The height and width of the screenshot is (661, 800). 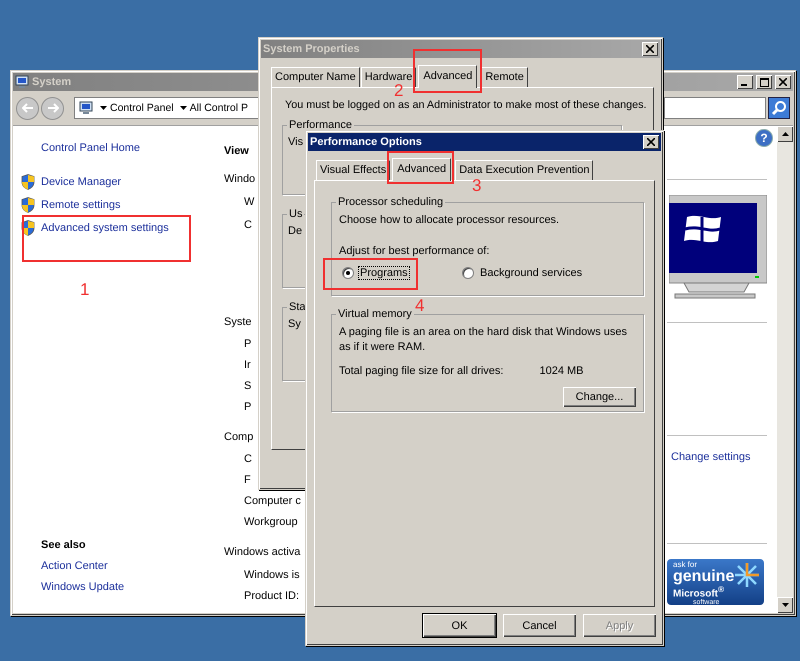 I want to click on field-label: Total paging file size for all drives:, so click(x=421, y=371).